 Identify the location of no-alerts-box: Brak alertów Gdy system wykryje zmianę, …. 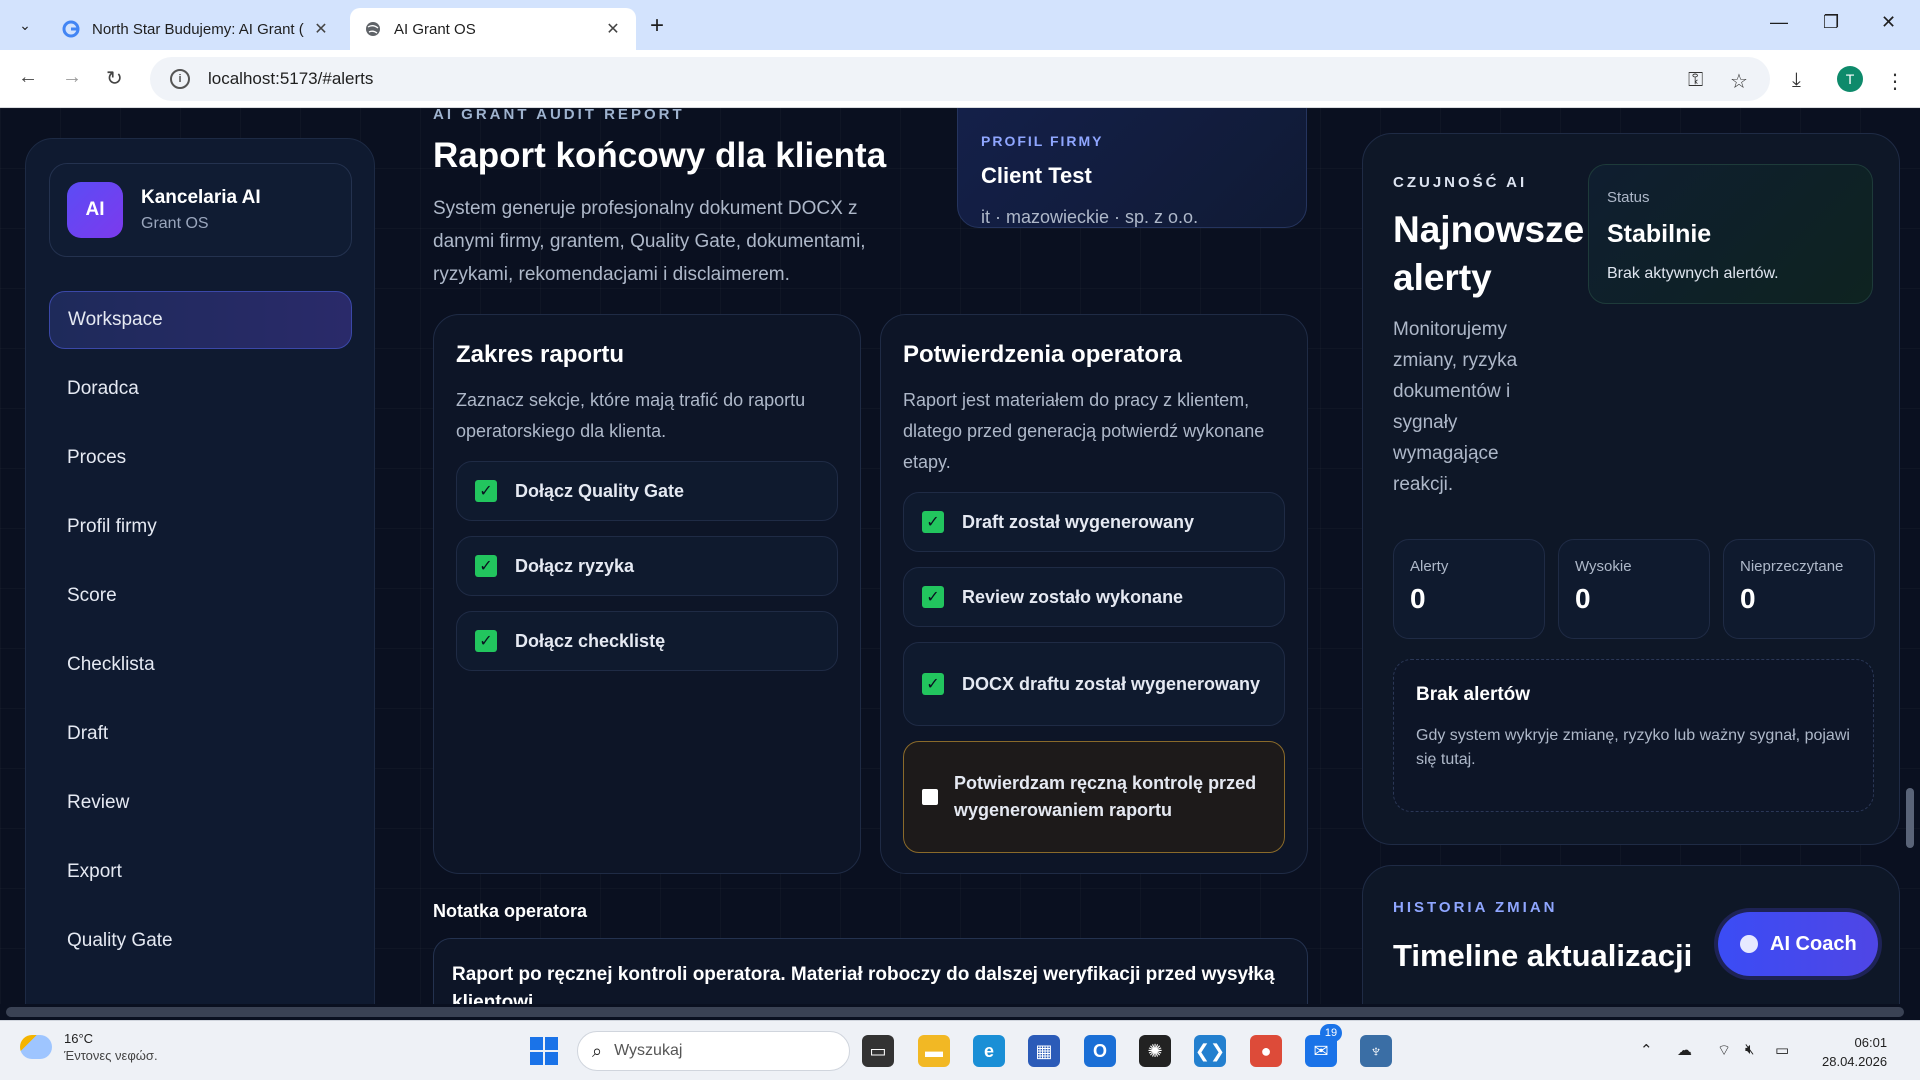
(1633, 735).